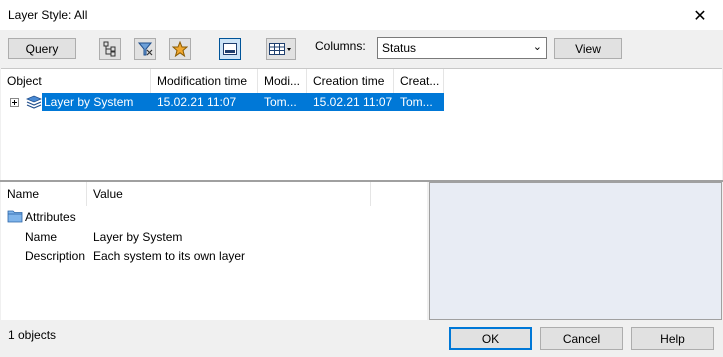  I want to click on column-header-modification-time: Modification time, so click(204, 81).